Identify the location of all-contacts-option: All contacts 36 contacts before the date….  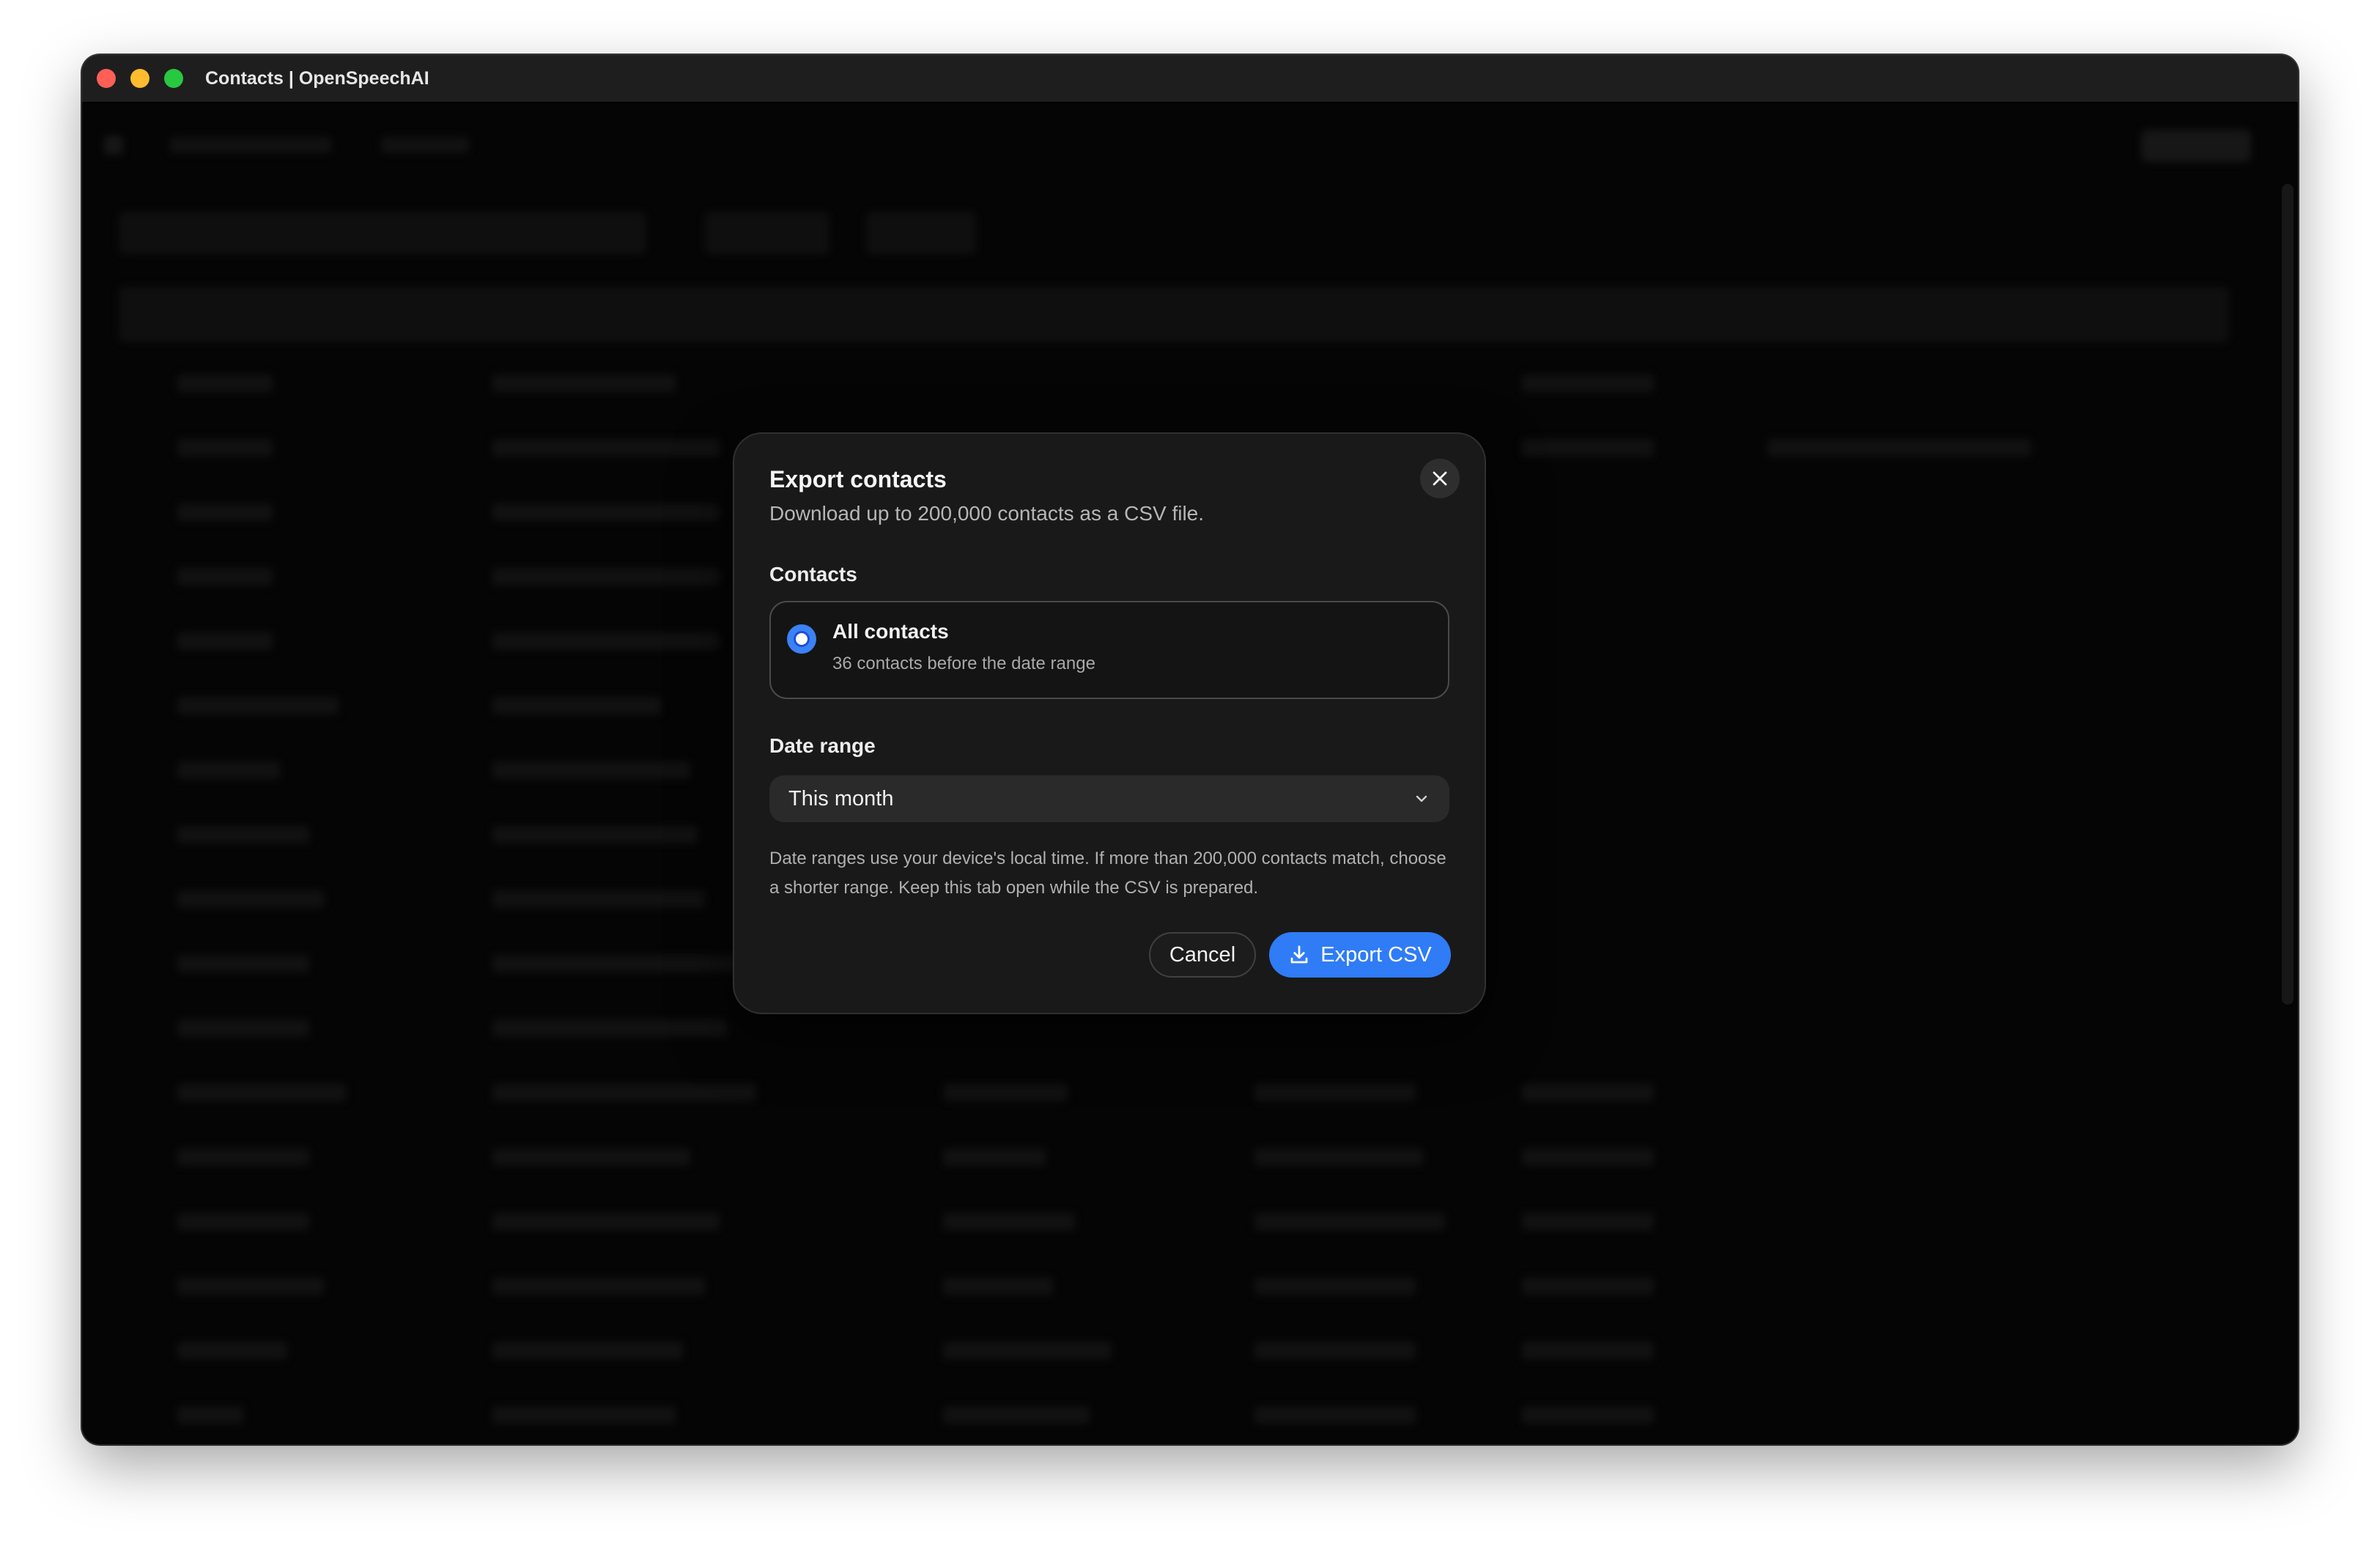
(1109, 650).